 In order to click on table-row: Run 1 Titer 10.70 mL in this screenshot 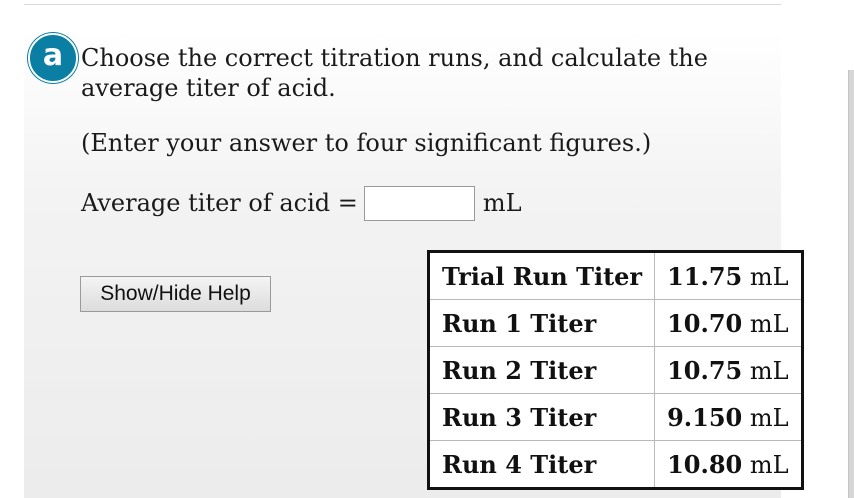, I will do `click(615, 323)`.